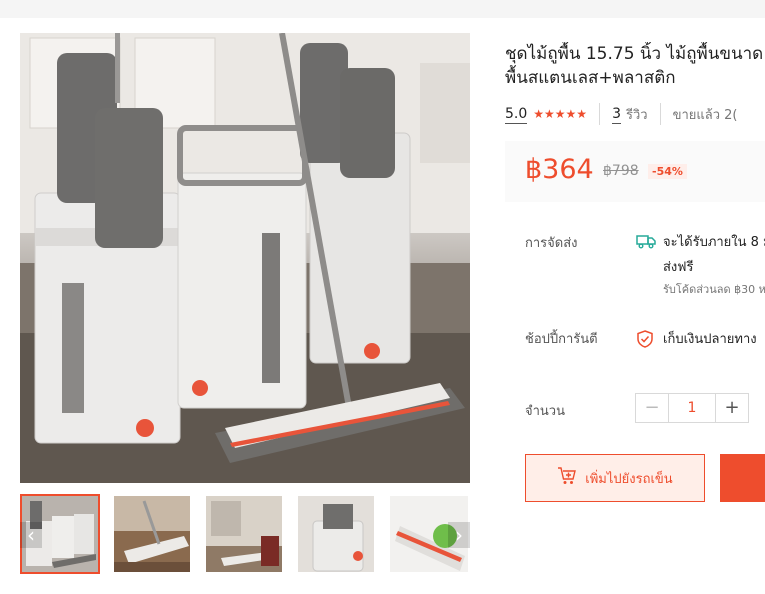 This screenshot has height=594, width=765. What do you see at coordinates (545, 411) in the screenshot?
I see `quantity-label: จำนวน` at bounding box center [545, 411].